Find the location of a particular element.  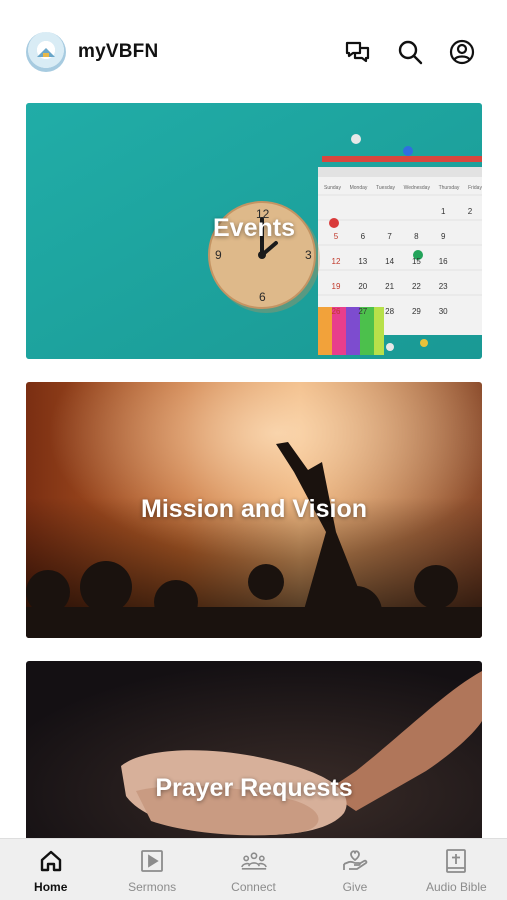

clock-number-6: 6 is located at coordinates (262, 297).